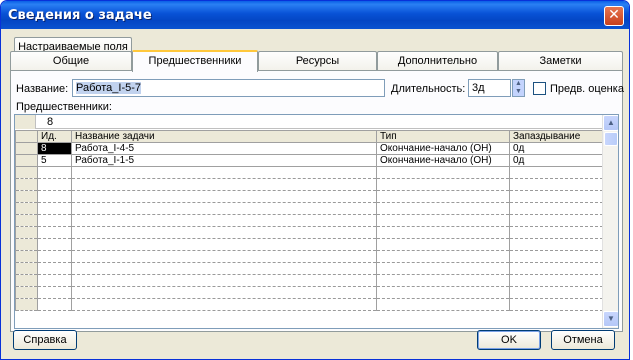 This screenshot has width=633, height=360. What do you see at coordinates (71, 61) in the screenshot?
I see `tab-general: Общие` at bounding box center [71, 61].